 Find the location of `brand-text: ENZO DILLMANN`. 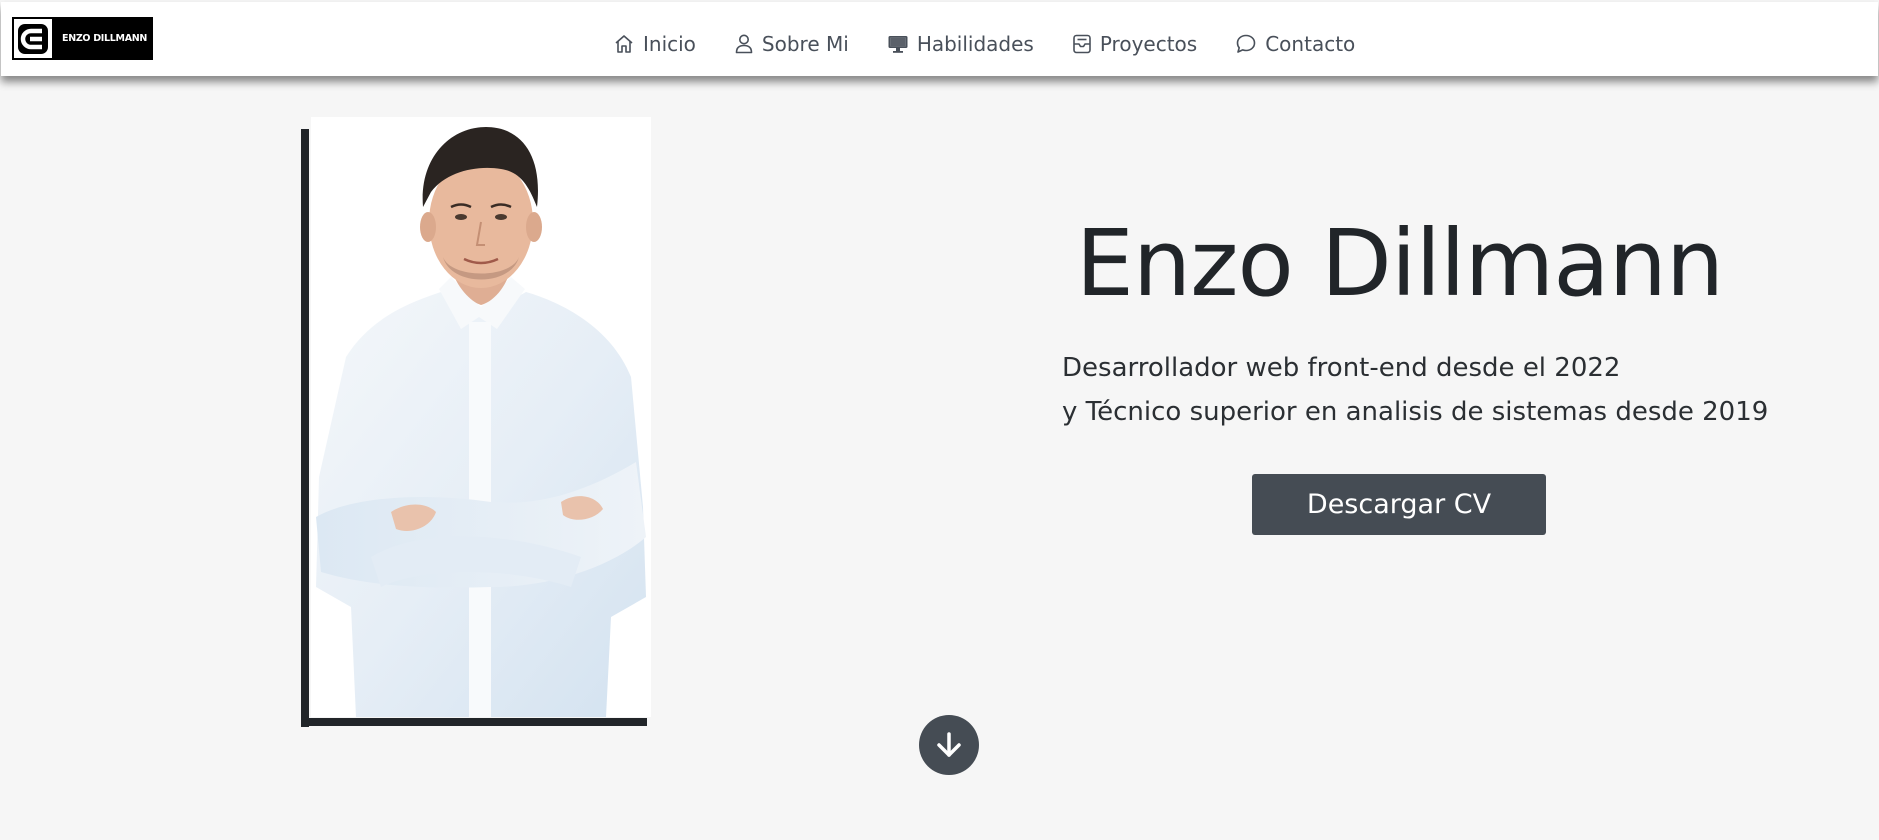

brand-text: ENZO DILLMANN is located at coordinates (105, 38).